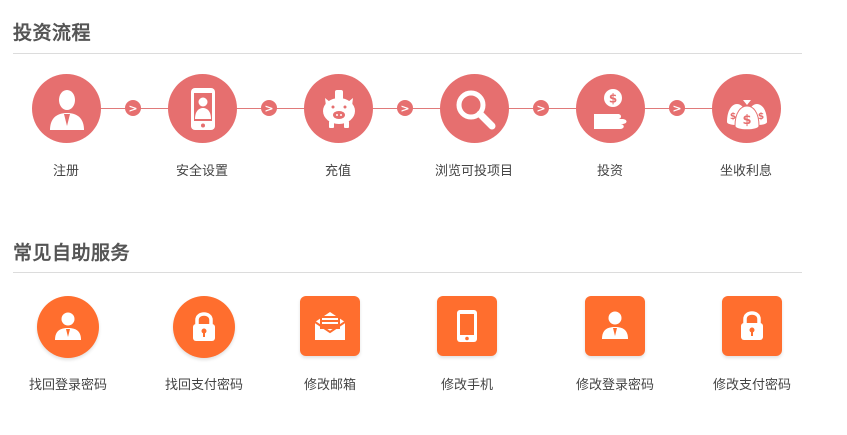 Image resolution: width=847 pixels, height=435 pixels. Describe the element at coordinates (467, 383) in the screenshot. I see `service-label: 修改手机` at that location.